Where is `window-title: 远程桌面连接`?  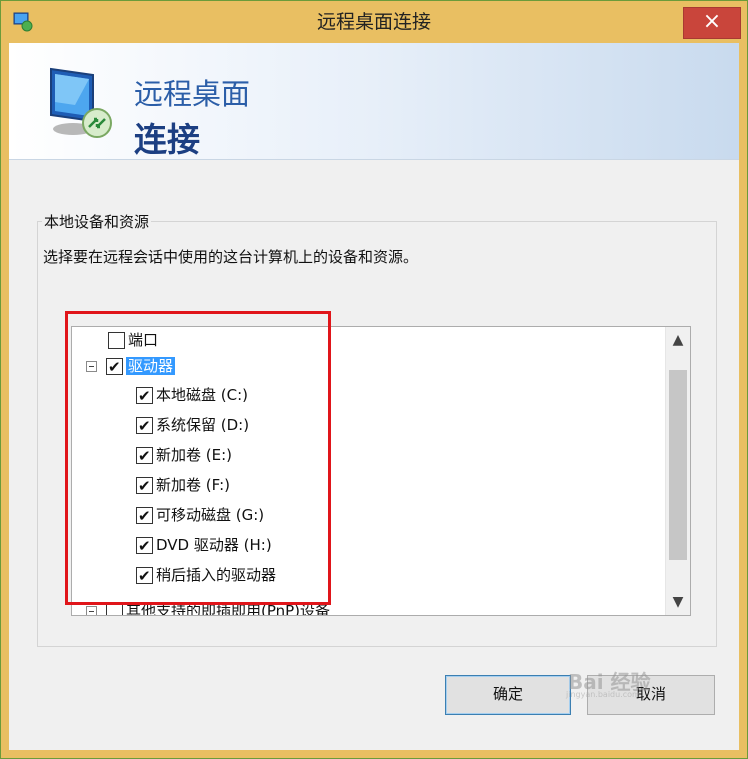 window-title: 远程桌面连接 is located at coordinates (373, 22).